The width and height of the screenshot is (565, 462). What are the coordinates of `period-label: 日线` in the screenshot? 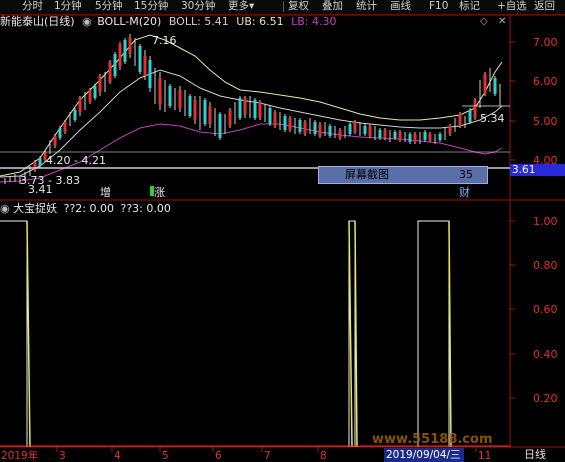 It's located at (535, 455).